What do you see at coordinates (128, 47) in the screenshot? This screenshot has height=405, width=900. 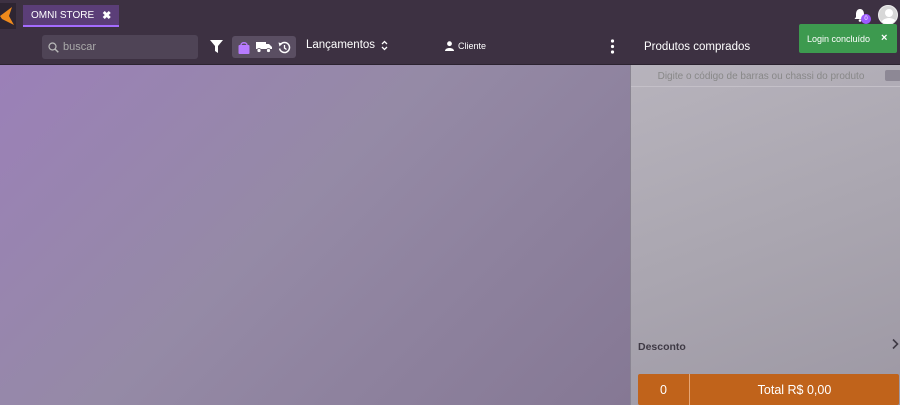 I see `search-input` at bounding box center [128, 47].